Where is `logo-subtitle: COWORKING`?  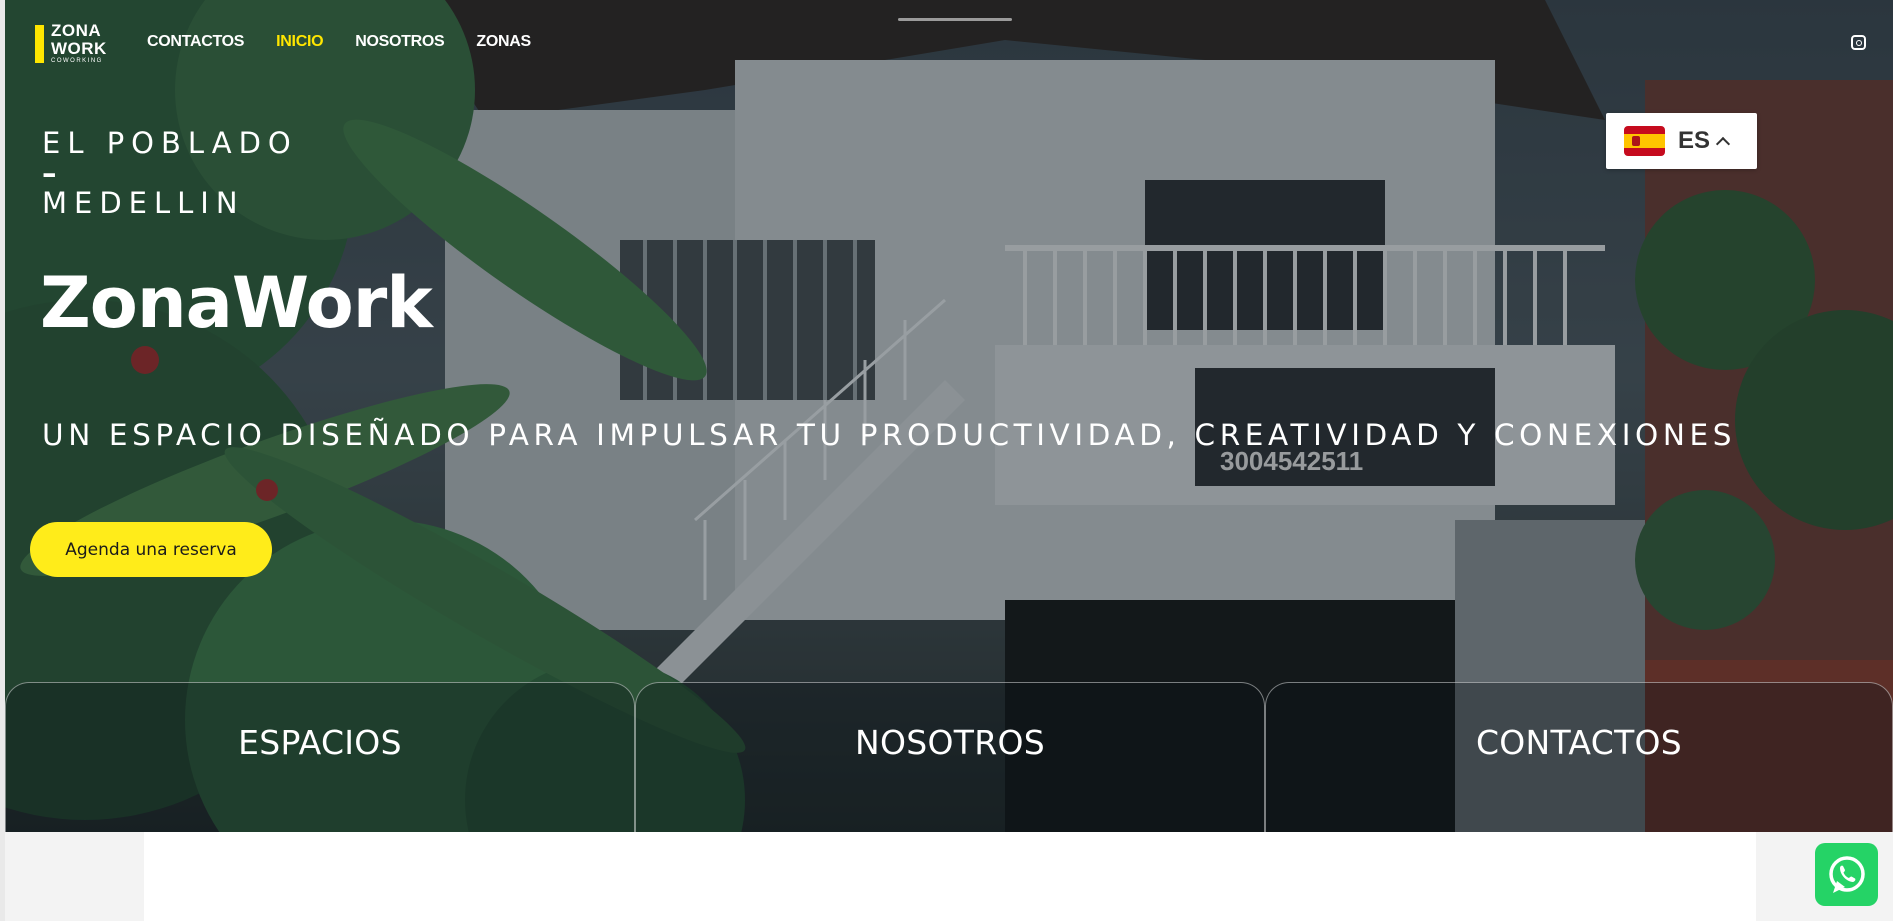 logo-subtitle: COWORKING is located at coordinates (77, 61).